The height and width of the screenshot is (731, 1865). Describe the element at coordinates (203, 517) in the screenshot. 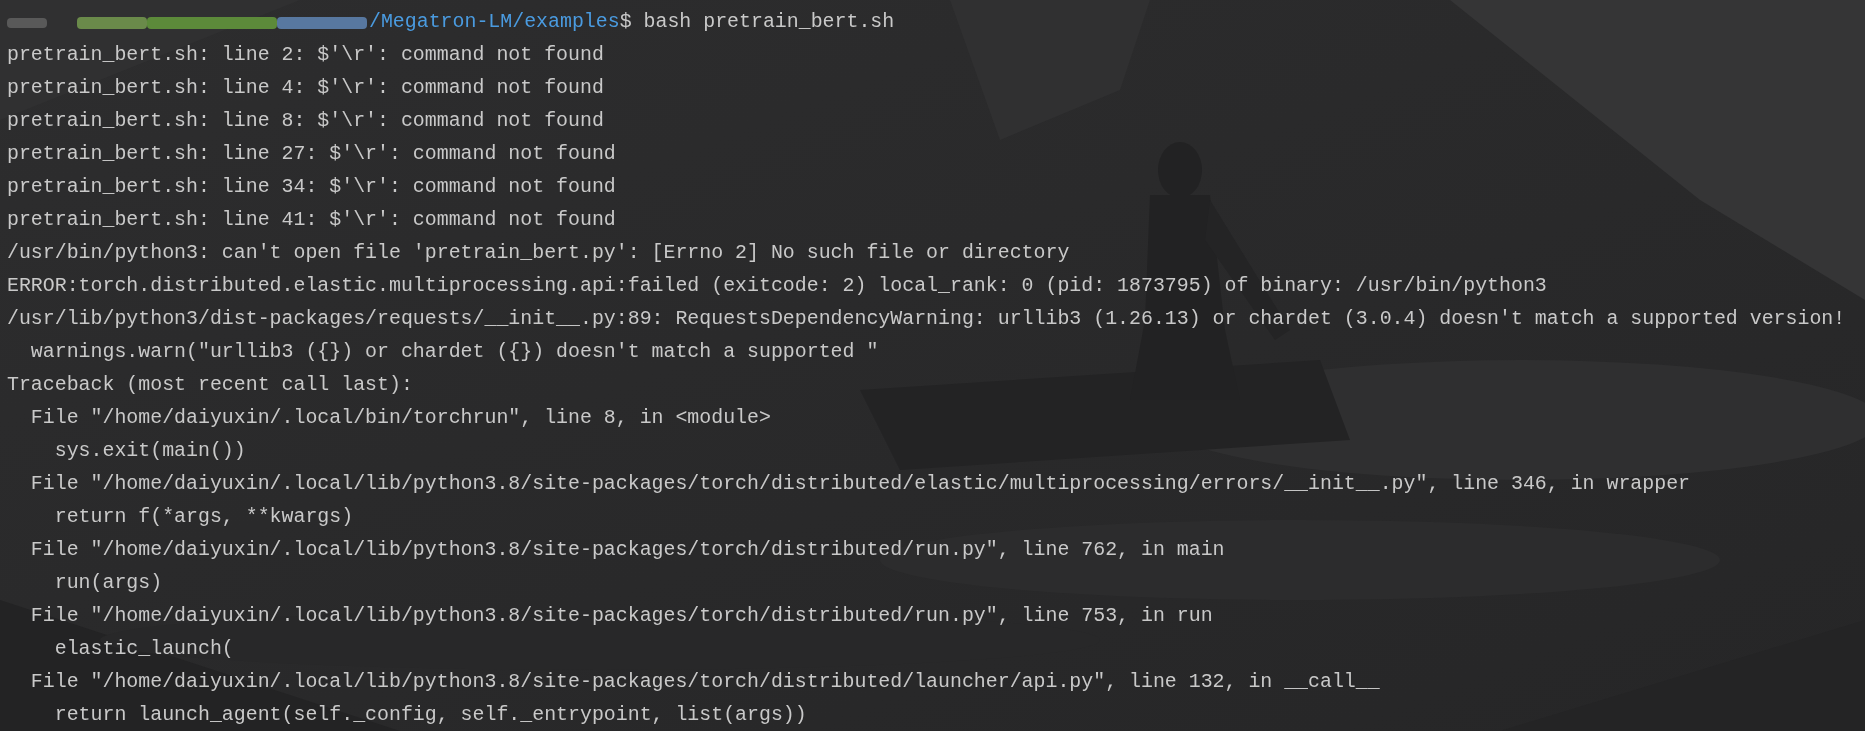

I see `output-line: return f(*args, **kwargs)` at that location.